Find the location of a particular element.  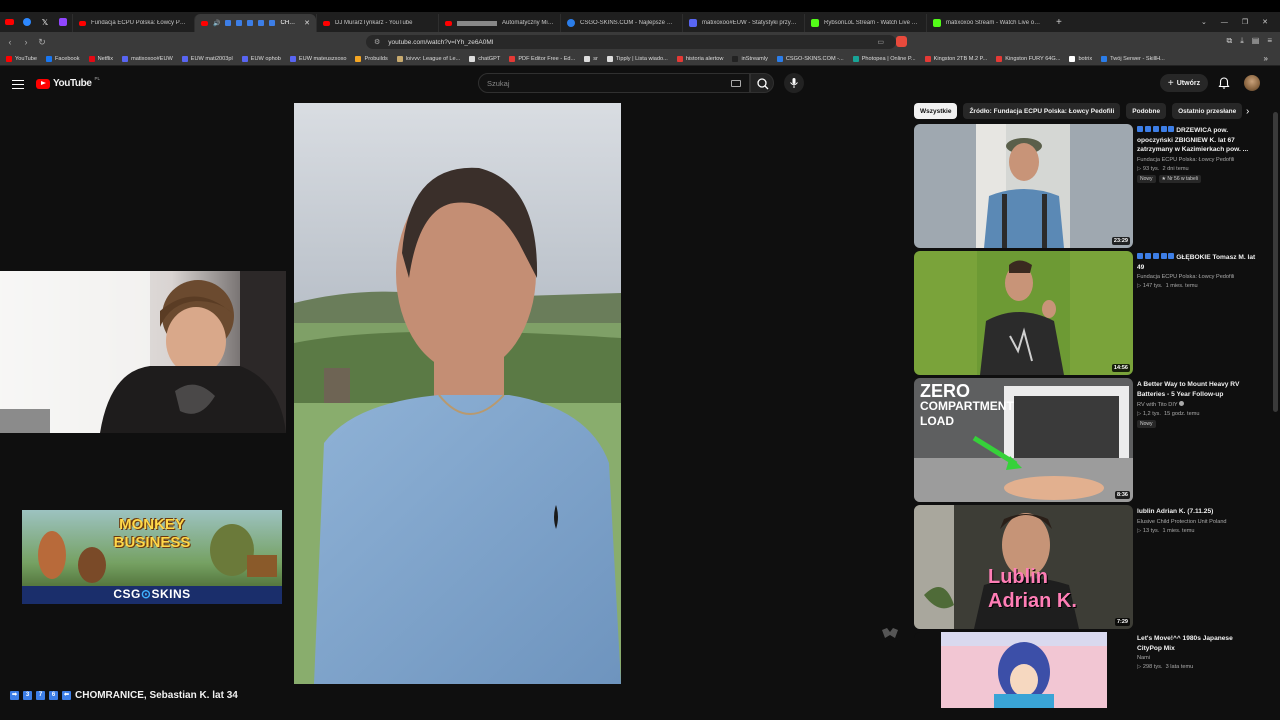

browser-tab: DJ MurarzTynkarz - YouTube is located at coordinates (377, 23).